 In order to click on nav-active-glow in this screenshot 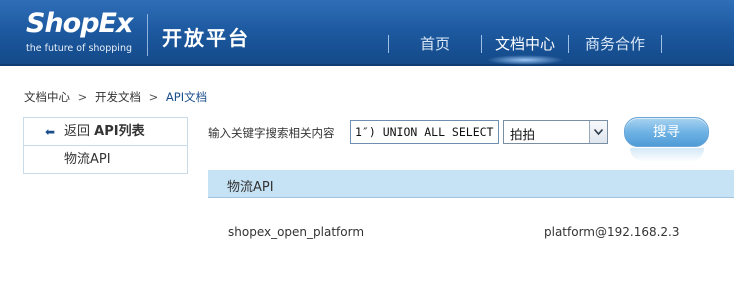, I will do `click(525, 60)`.